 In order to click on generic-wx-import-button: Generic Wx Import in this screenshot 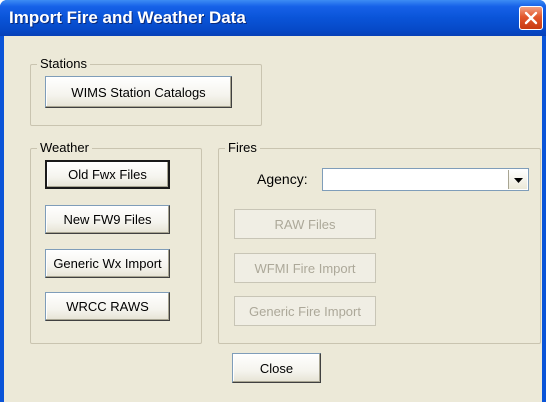, I will do `click(107, 263)`.